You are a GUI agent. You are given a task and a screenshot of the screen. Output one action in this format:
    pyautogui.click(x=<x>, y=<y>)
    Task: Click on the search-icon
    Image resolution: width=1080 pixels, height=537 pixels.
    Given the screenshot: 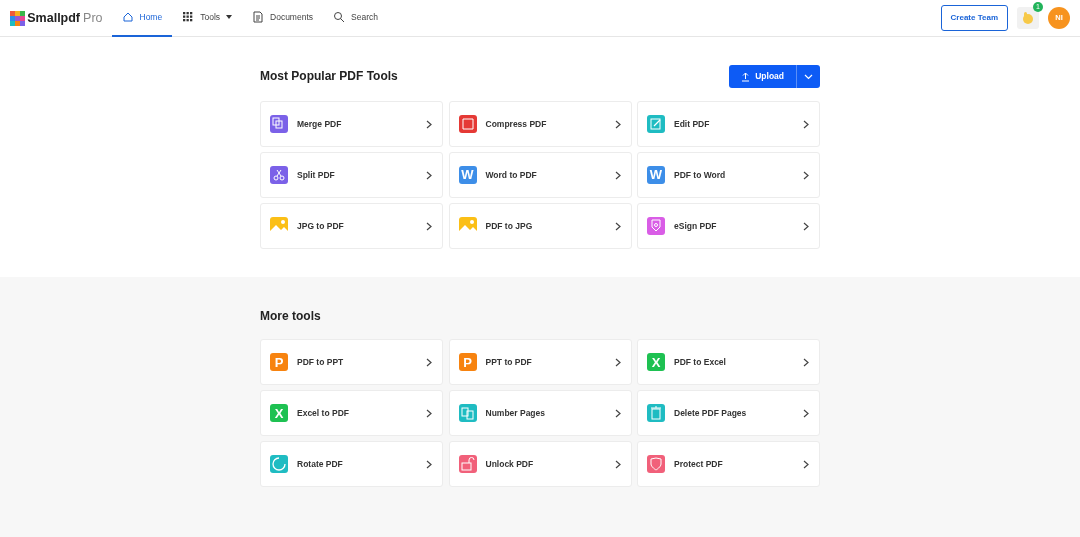 What is the action you would take?
    pyautogui.click(x=339, y=17)
    